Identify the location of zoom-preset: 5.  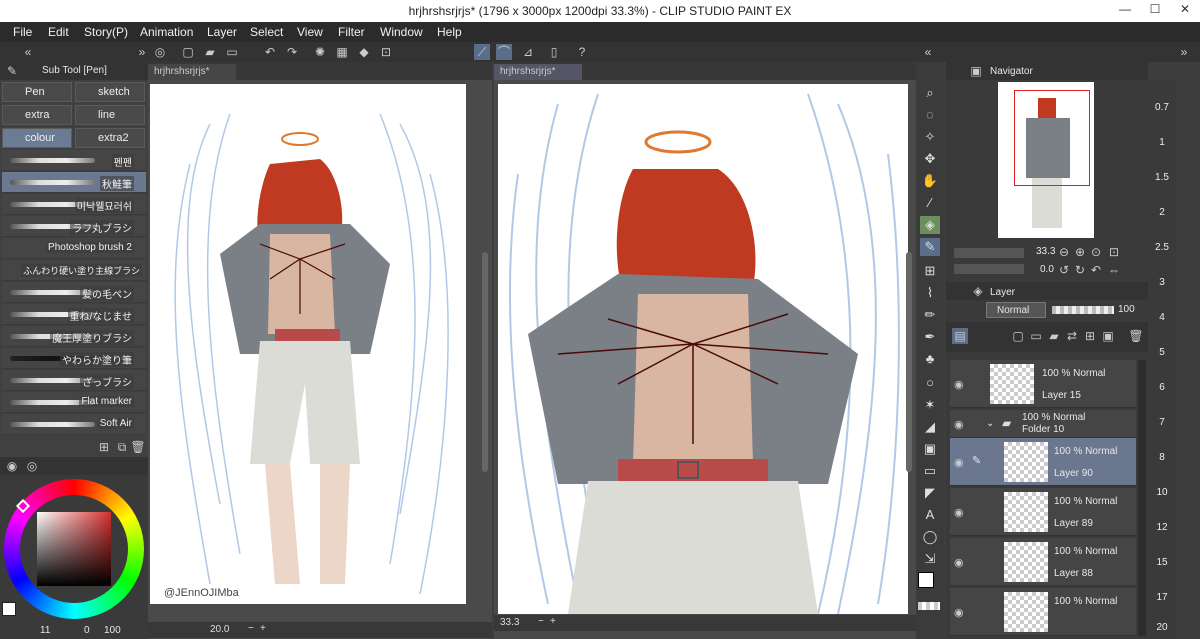
(1162, 352).